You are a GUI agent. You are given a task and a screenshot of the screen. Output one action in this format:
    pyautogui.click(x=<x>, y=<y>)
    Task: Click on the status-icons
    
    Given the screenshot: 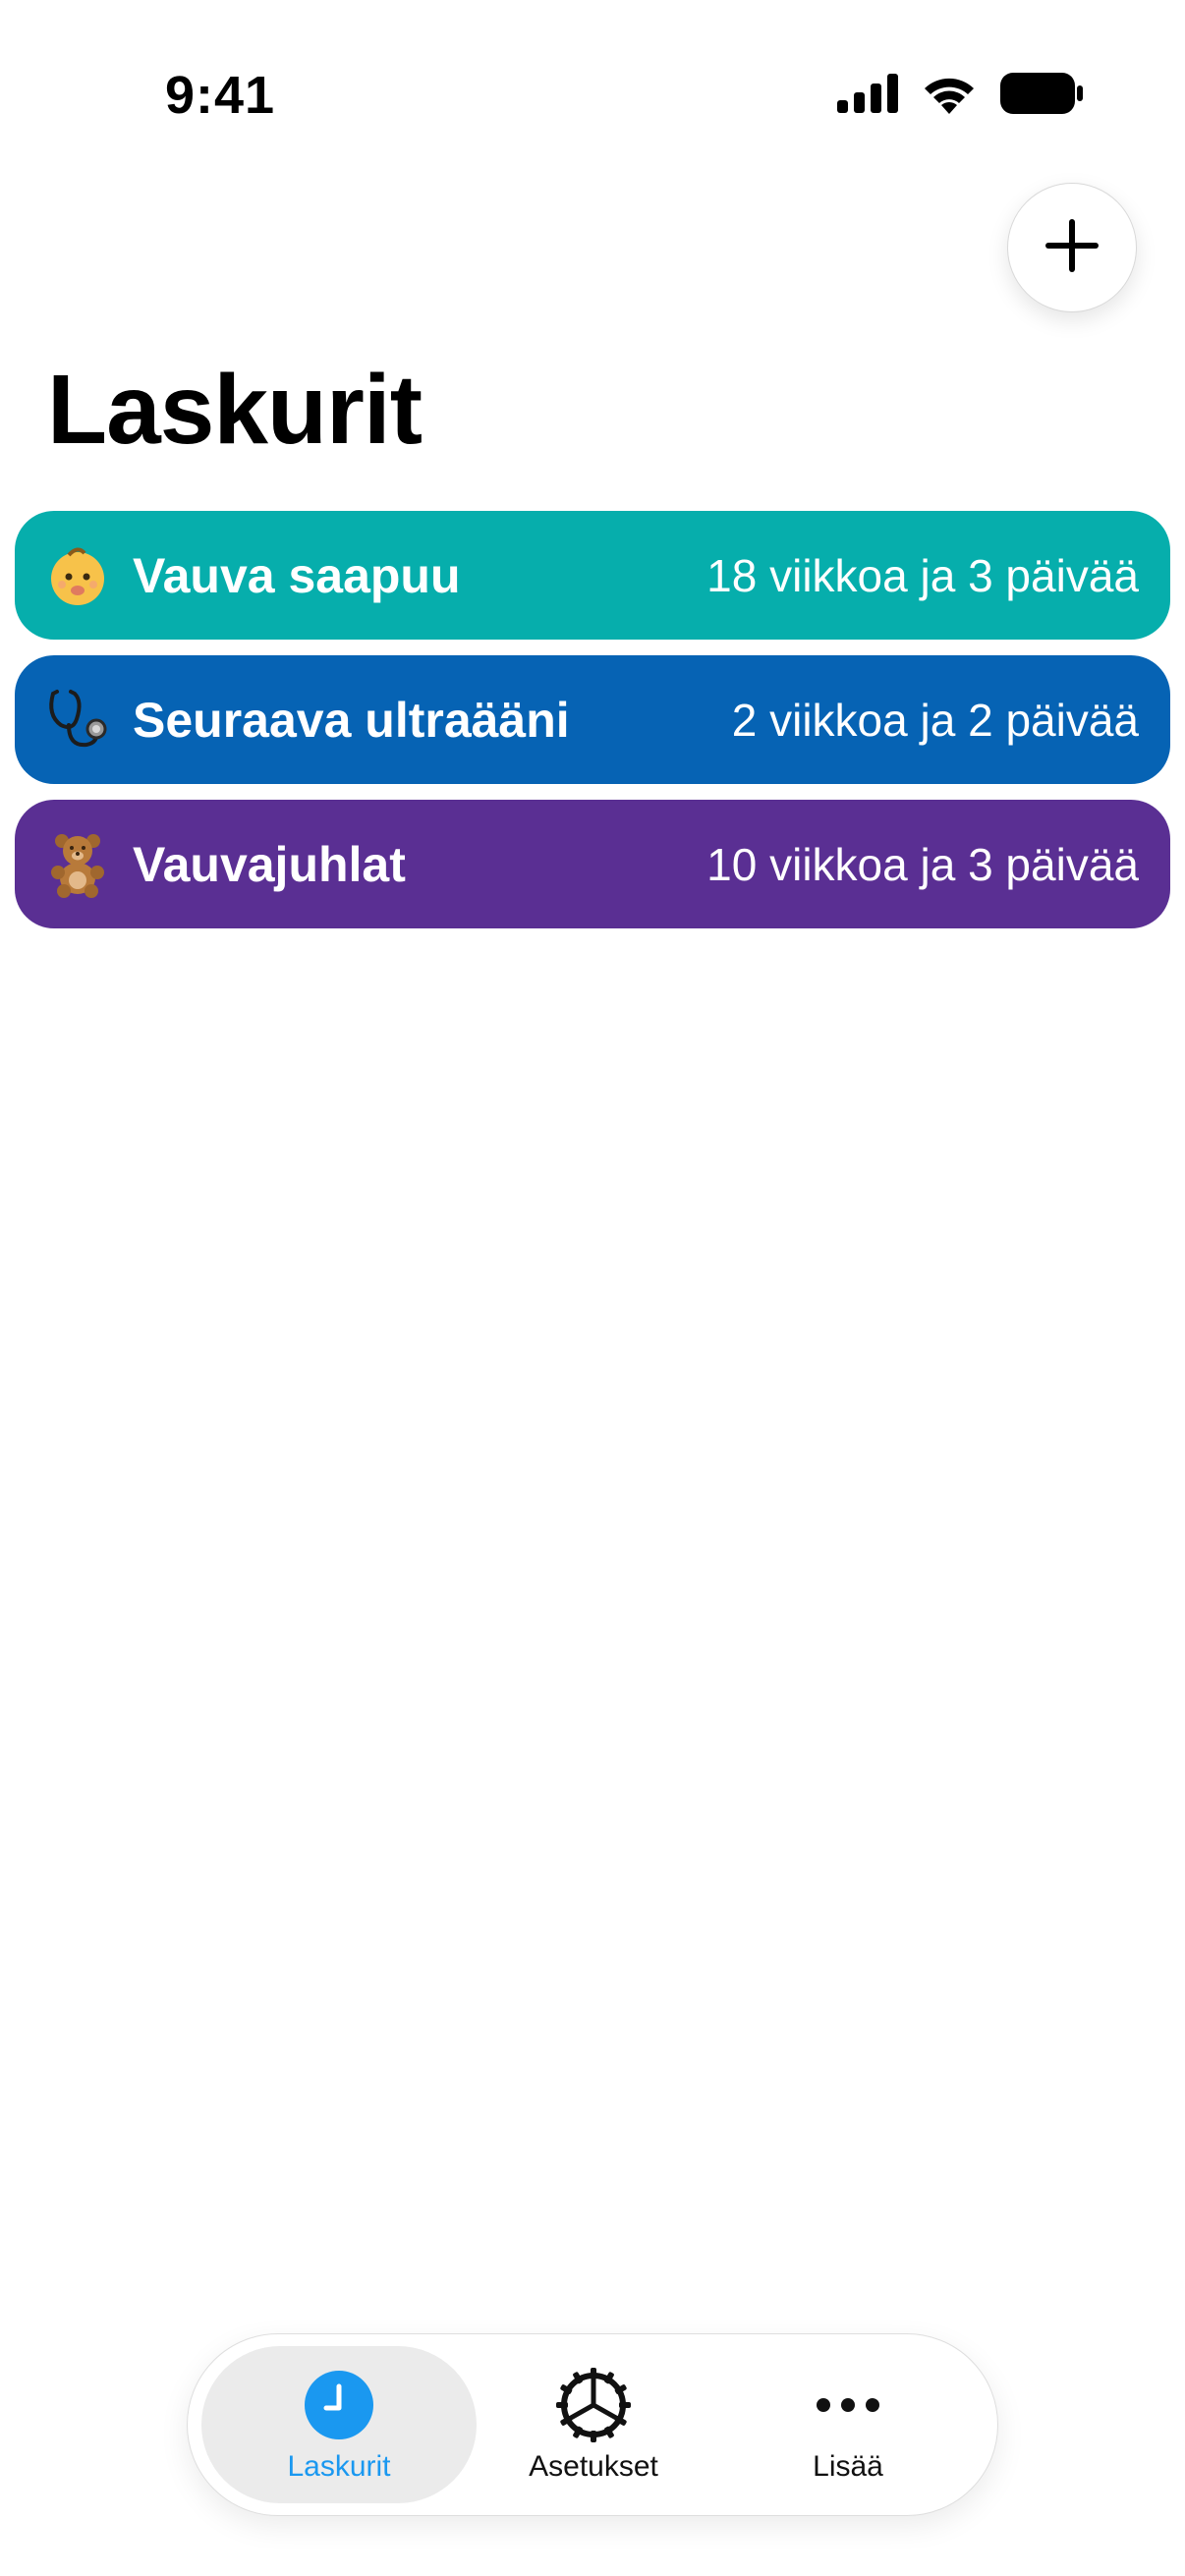 What is the action you would take?
    pyautogui.click(x=960, y=96)
    